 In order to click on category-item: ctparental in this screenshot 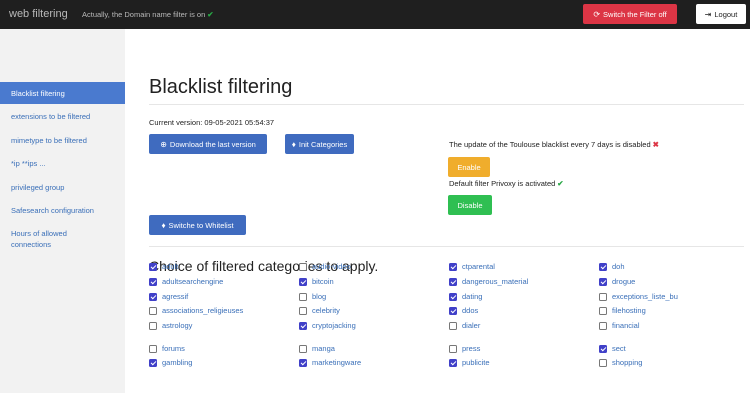, I will do `click(472, 266)`.